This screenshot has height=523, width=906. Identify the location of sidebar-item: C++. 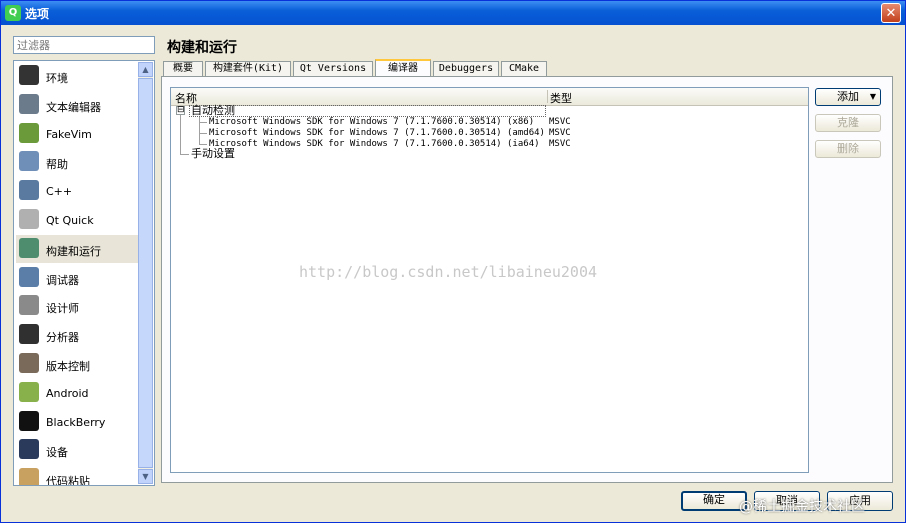
(77, 191).